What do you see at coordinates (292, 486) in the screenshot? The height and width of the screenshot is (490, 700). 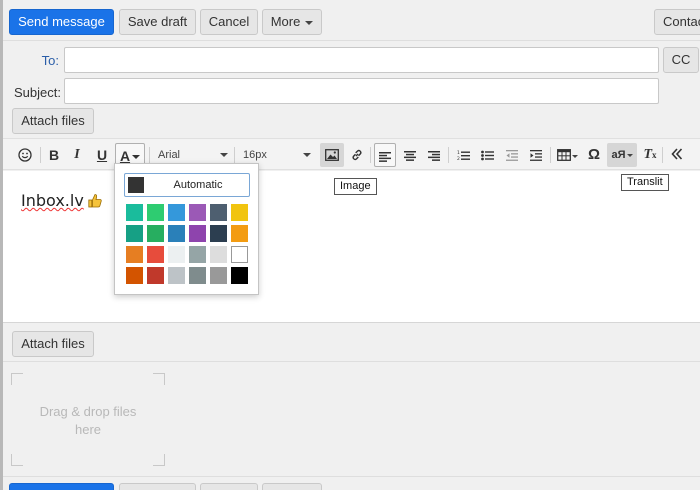 I see `more-button-bottom` at bounding box center [292, 486].